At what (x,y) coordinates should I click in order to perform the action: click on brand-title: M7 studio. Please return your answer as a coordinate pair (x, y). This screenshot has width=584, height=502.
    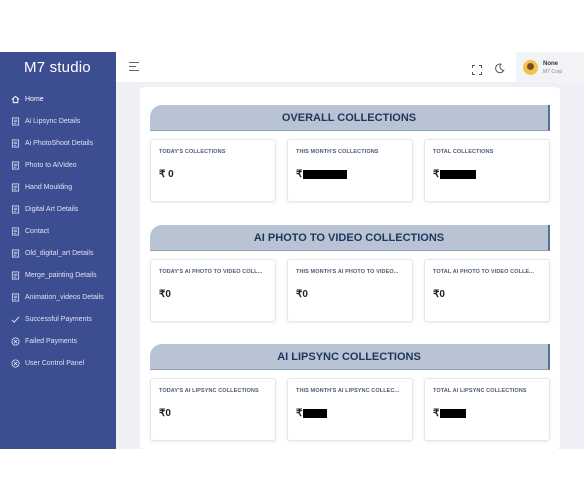
    Looking at the image, I should click on (58, 67).